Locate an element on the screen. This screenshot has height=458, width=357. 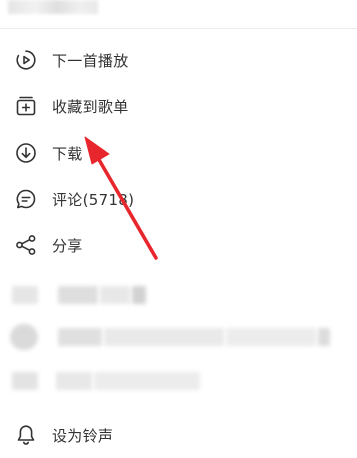
comment-icon is located at coordinates (26, 199).